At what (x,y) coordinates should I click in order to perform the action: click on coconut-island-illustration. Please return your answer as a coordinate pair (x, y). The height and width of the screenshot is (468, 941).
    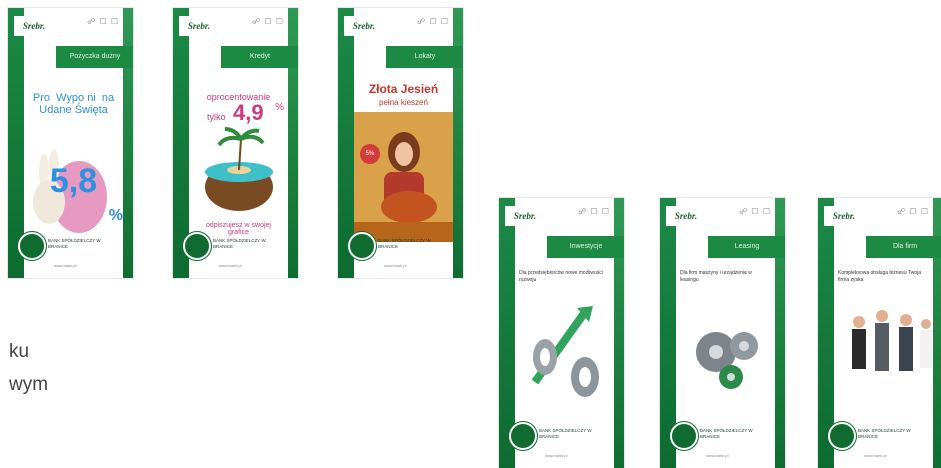
    Looking at the image, I should click on (239, 169).